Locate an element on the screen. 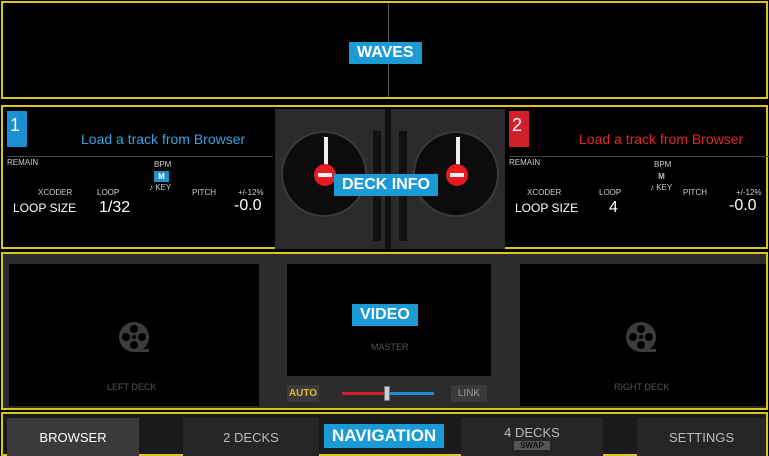 The image size is (769, 456). deck-1-loop-size-label: LOOP SIZE is located at coordinates (45, 208).